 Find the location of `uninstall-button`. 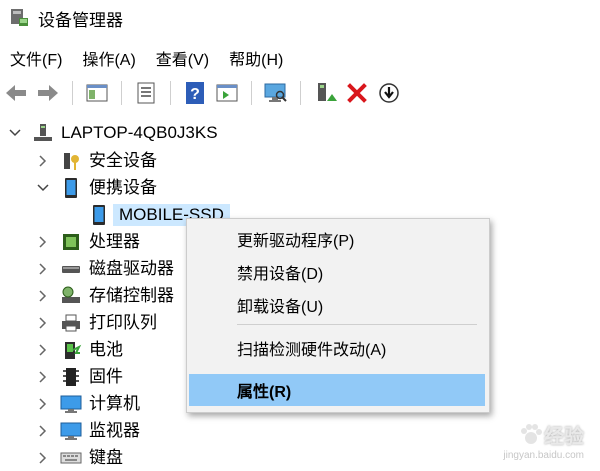

uninstall-button is located at coordinates (357, 93).